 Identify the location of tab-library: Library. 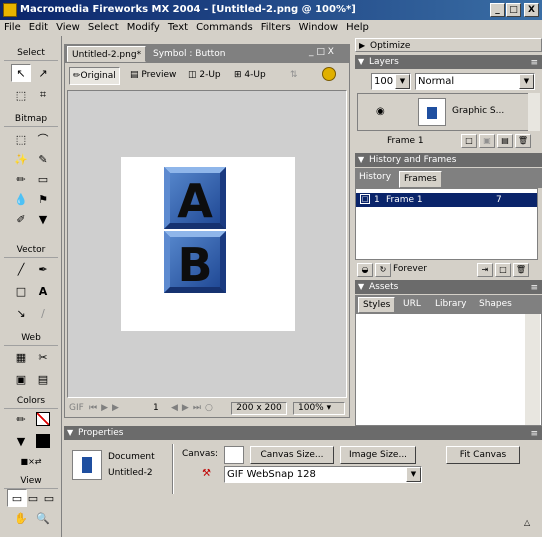
(450, 304).